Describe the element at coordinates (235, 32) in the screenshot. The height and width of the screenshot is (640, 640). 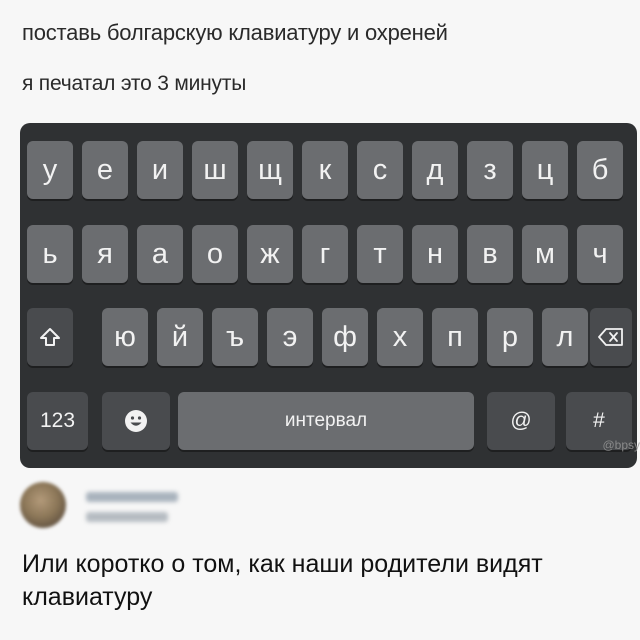
I see `post-text-line-1: поставь болгарскую клавиатуру и охреней` at that location.